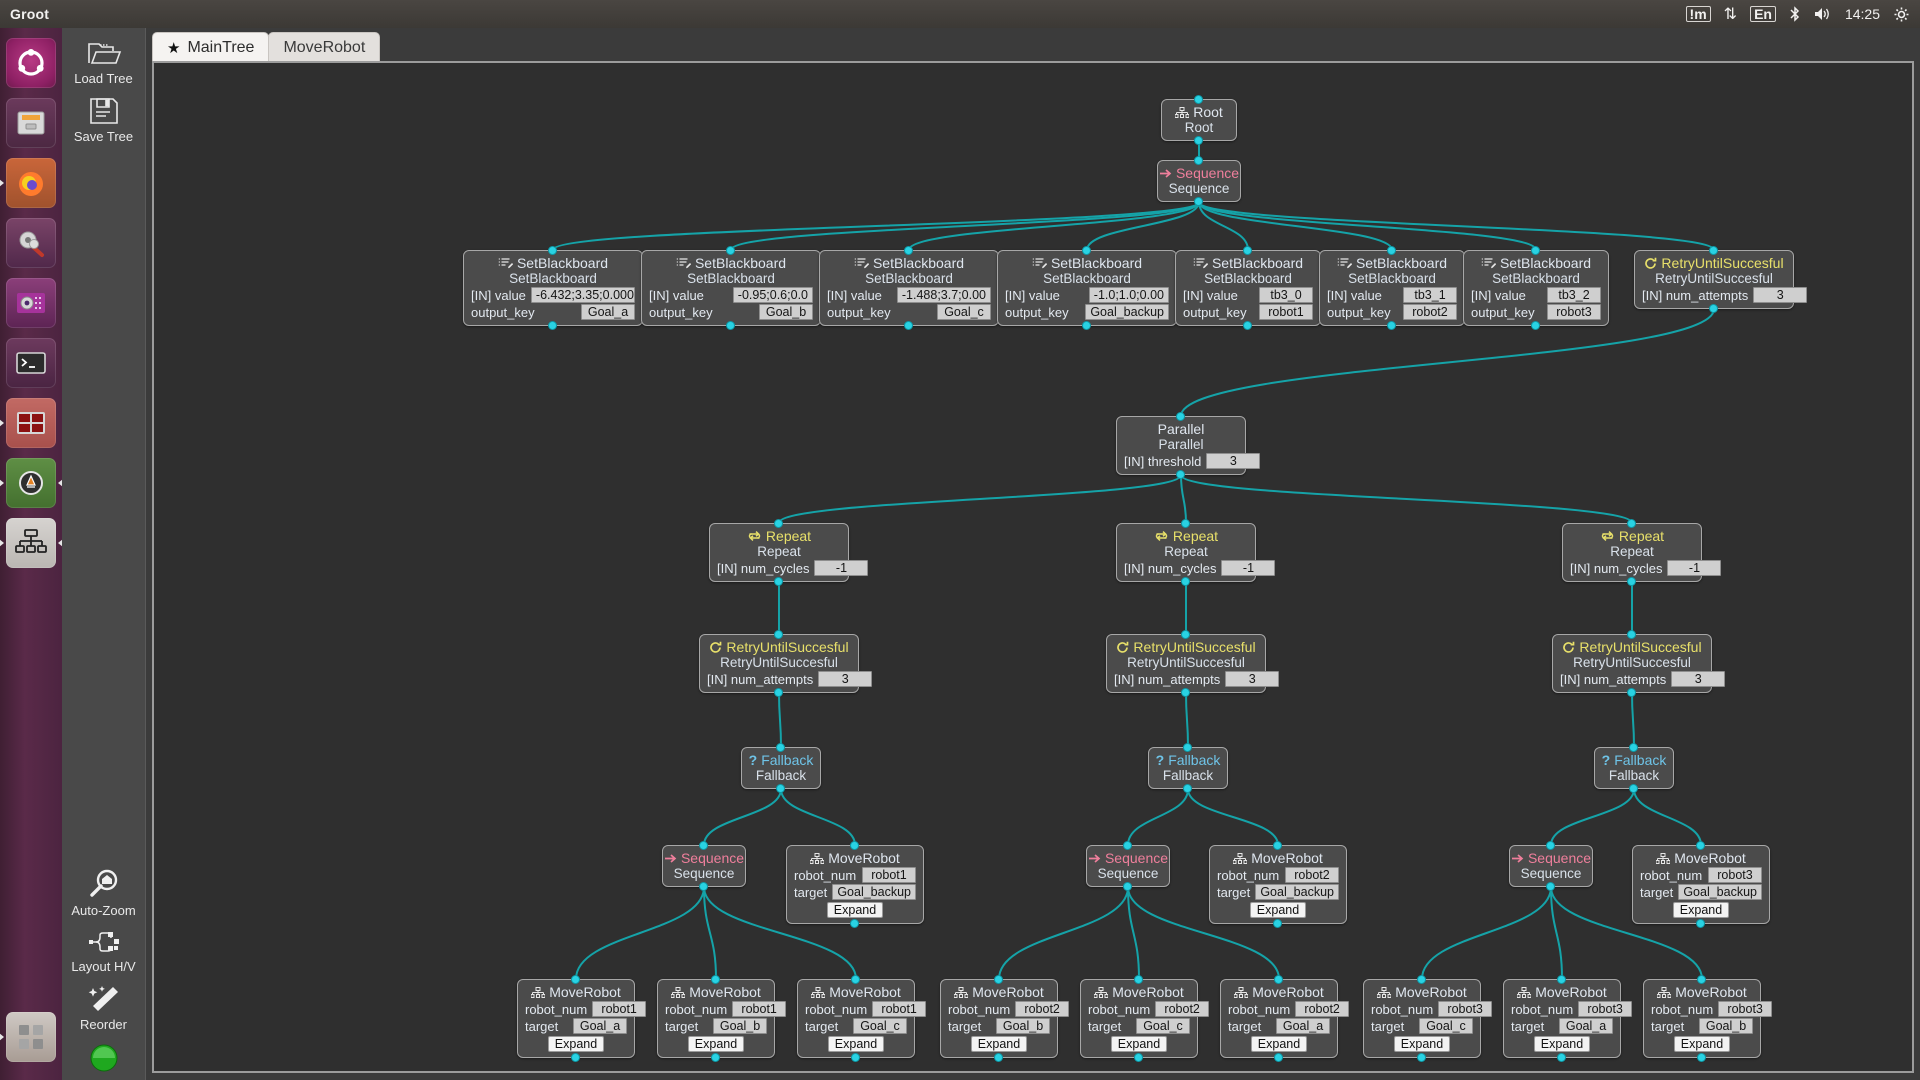 The height and width of the screenshot is (1080, 1920). I want to click on tab-maintree: ★ MainTree, so click(211, 47).